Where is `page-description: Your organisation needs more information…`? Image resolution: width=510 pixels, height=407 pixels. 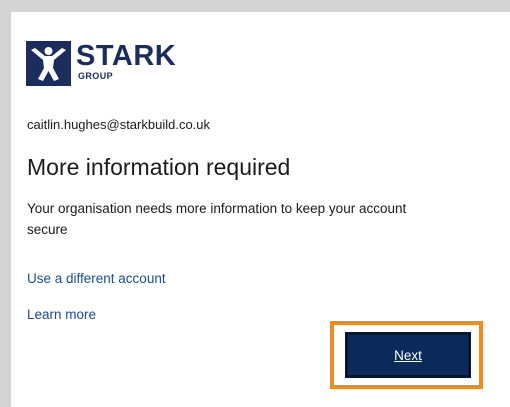 page-description: Your organisation needs more information… is located at coordinates (217, 219).